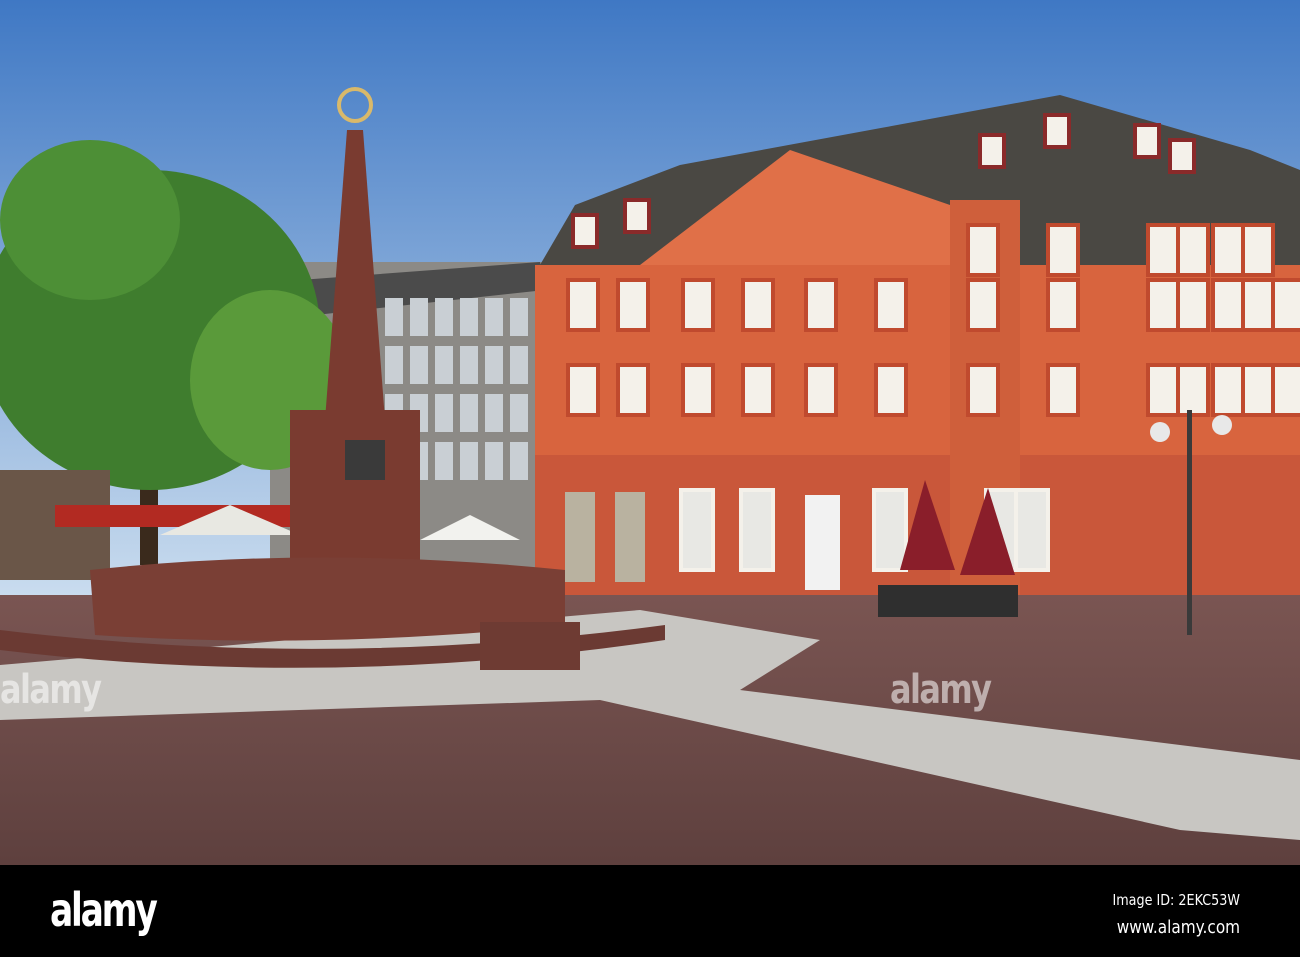 Image resolution: width=1300 pixels, height=957 pixels. What do you see at coordinates (948, 601) in the screenshot?
I see `cafe-chairs` at bounding box center [948, 601].